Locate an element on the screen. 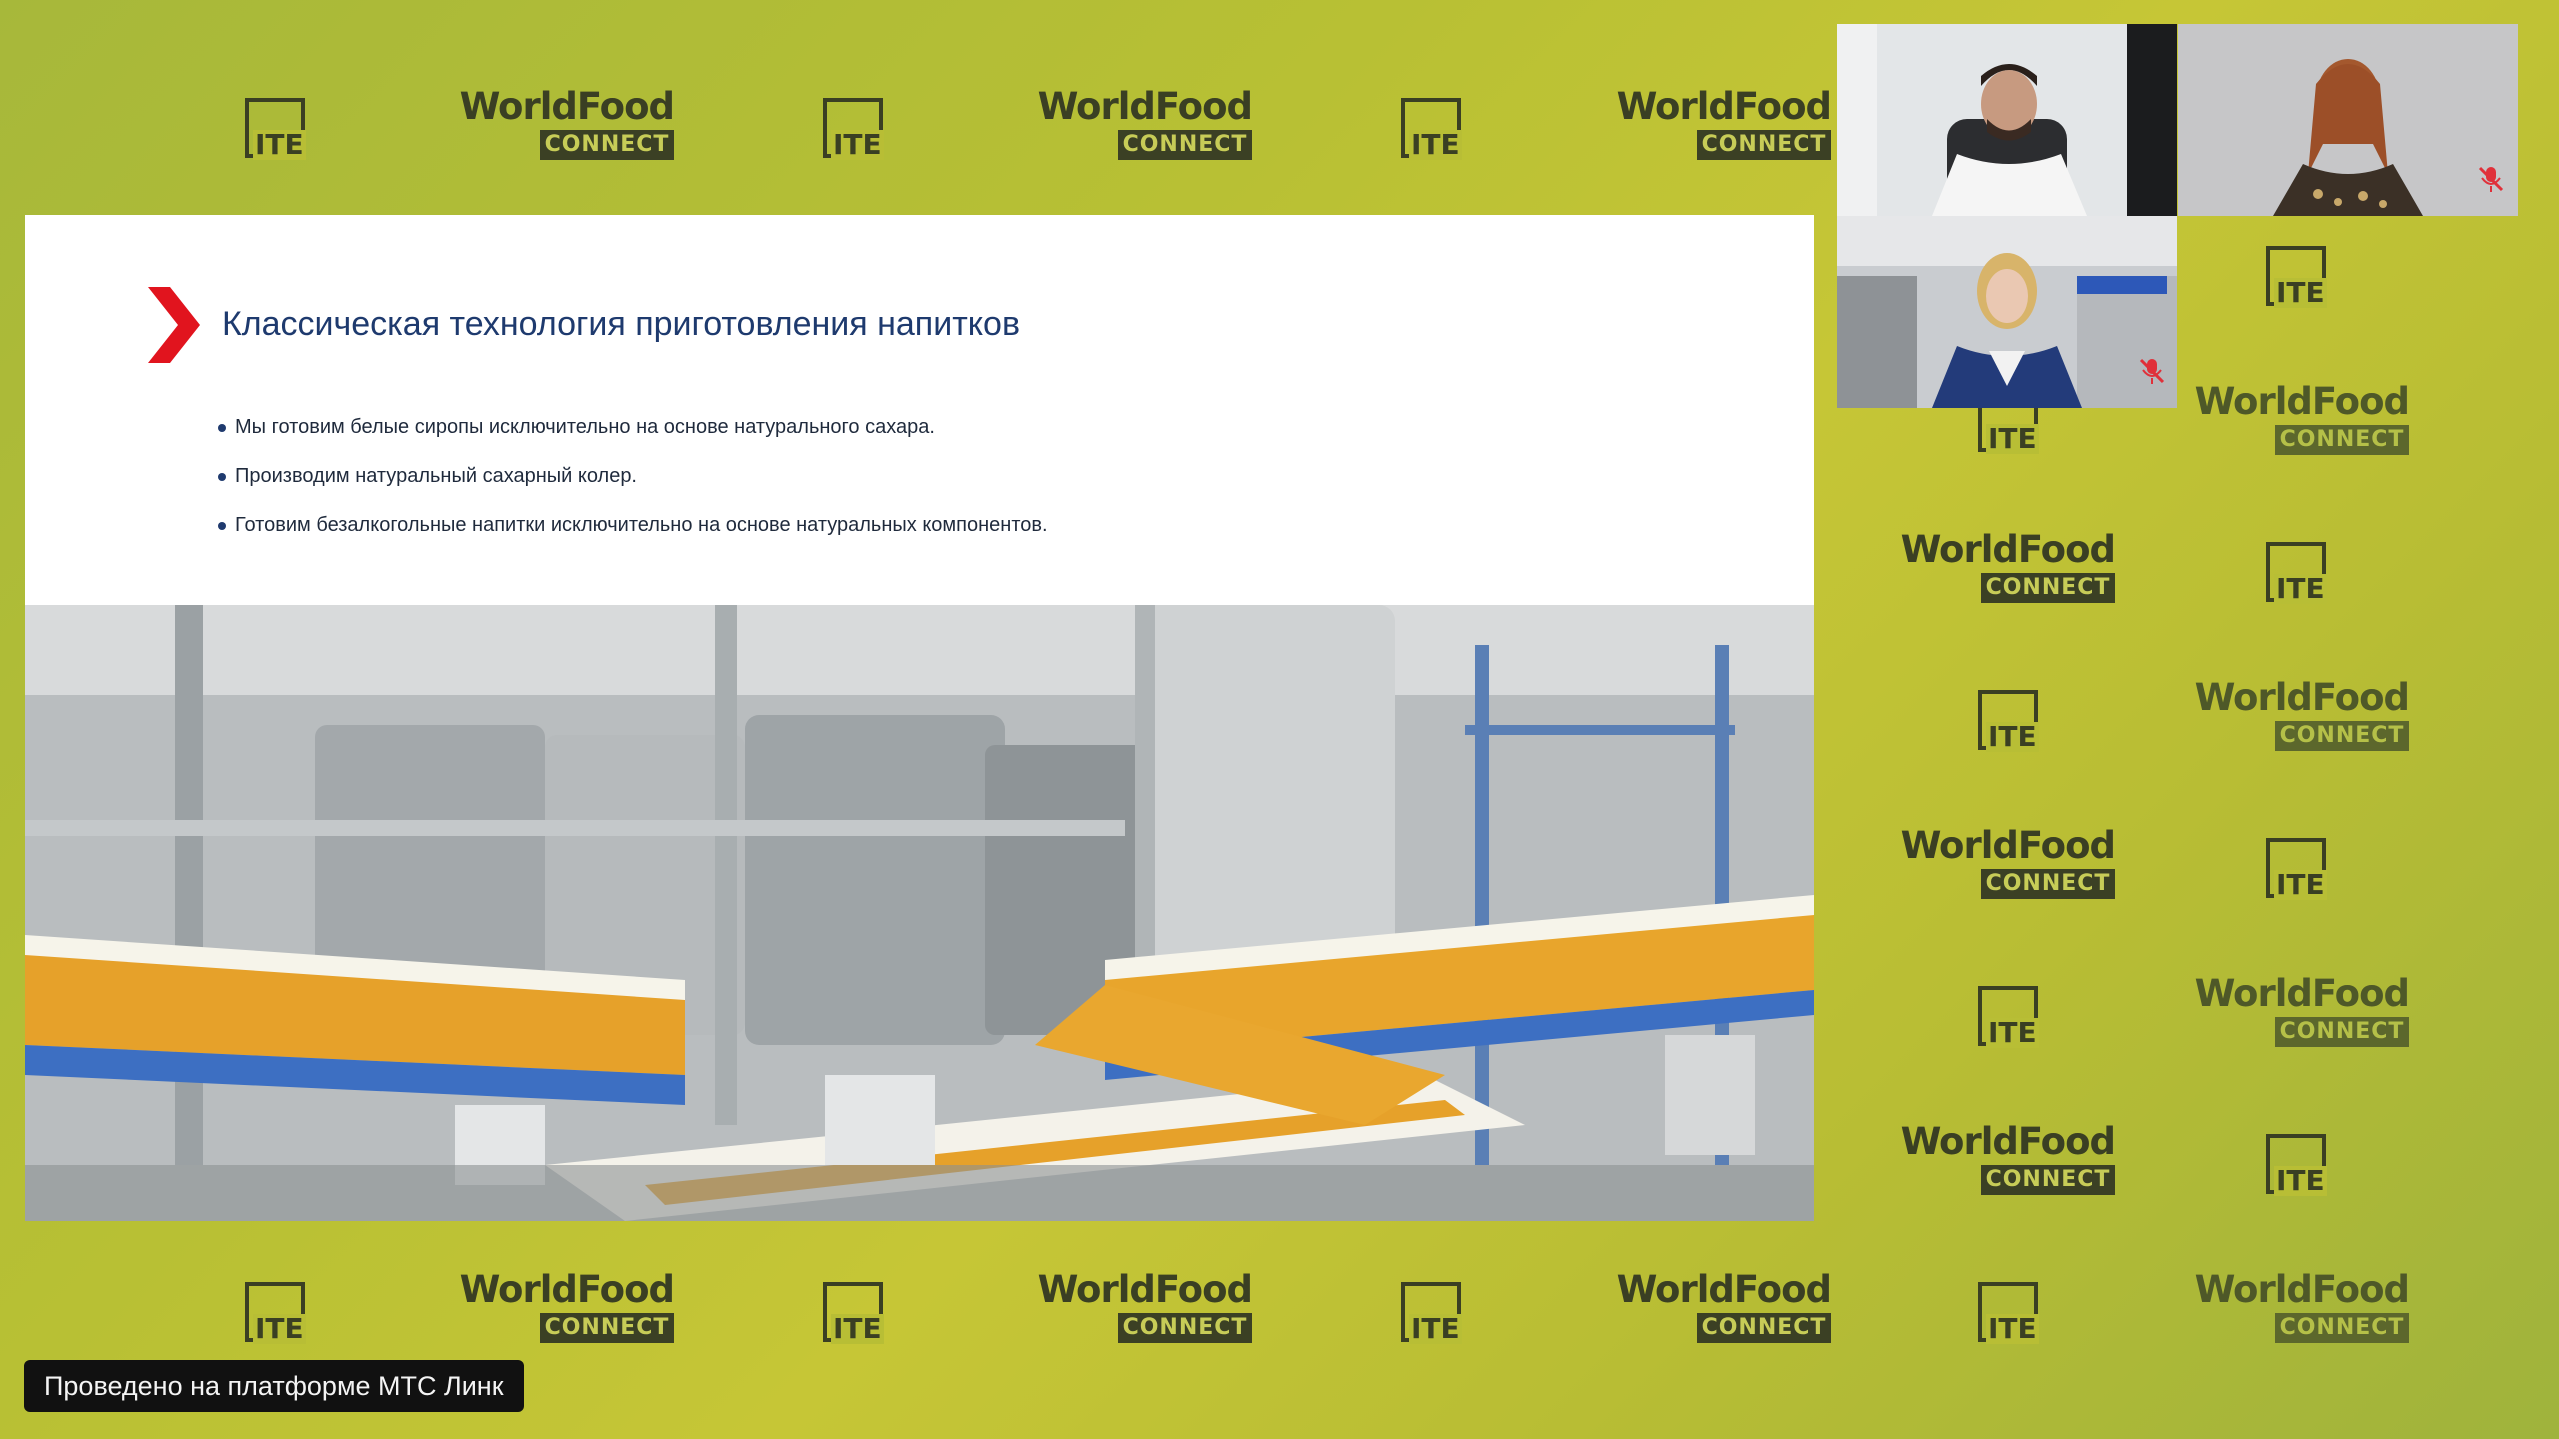  camera-feed-man is located at coordinates (2007, 120).